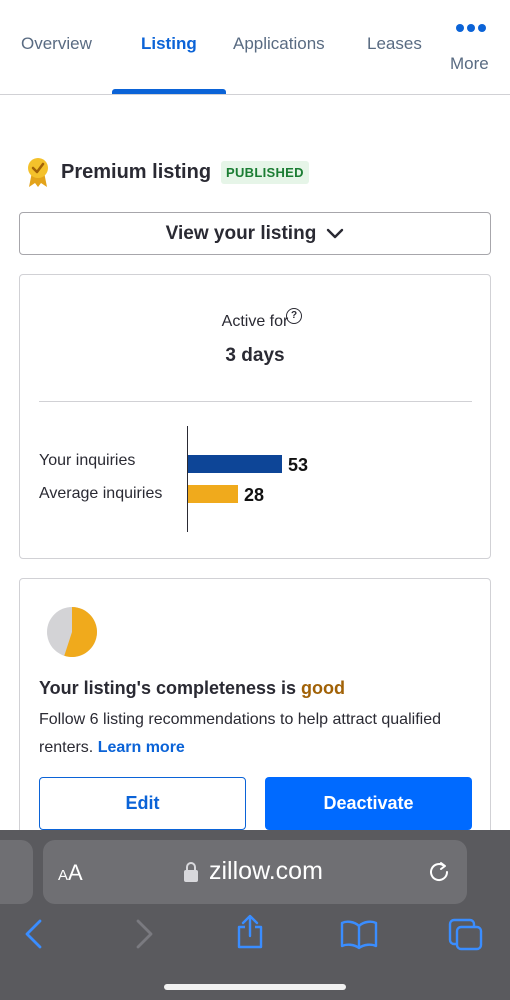  Describe the element at coordinates (335, 233) in the screenshot. I see `chevron-down-icon` at that location.